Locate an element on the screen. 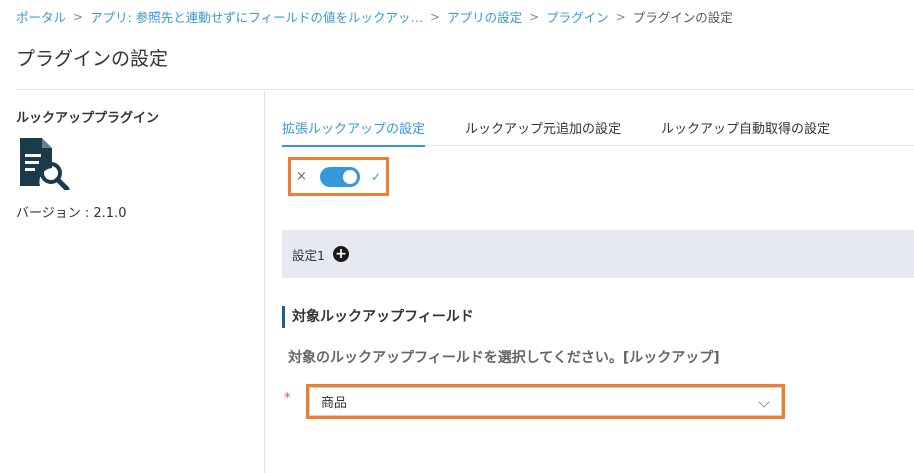 This screenshot has height=473, width=914. required-mark: * is located at coordinates (287, 398).